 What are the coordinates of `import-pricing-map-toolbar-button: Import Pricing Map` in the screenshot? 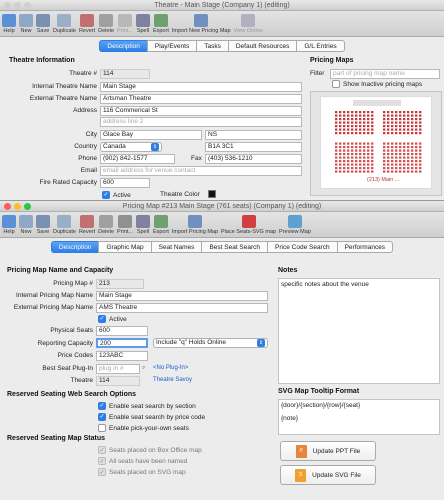 It's located at (195, 225).